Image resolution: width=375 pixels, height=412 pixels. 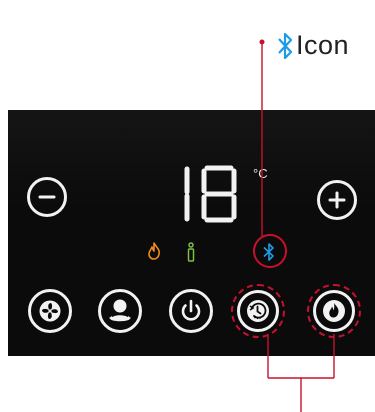 I want to click on callout-label: Icon, so click(x=323, y=45).